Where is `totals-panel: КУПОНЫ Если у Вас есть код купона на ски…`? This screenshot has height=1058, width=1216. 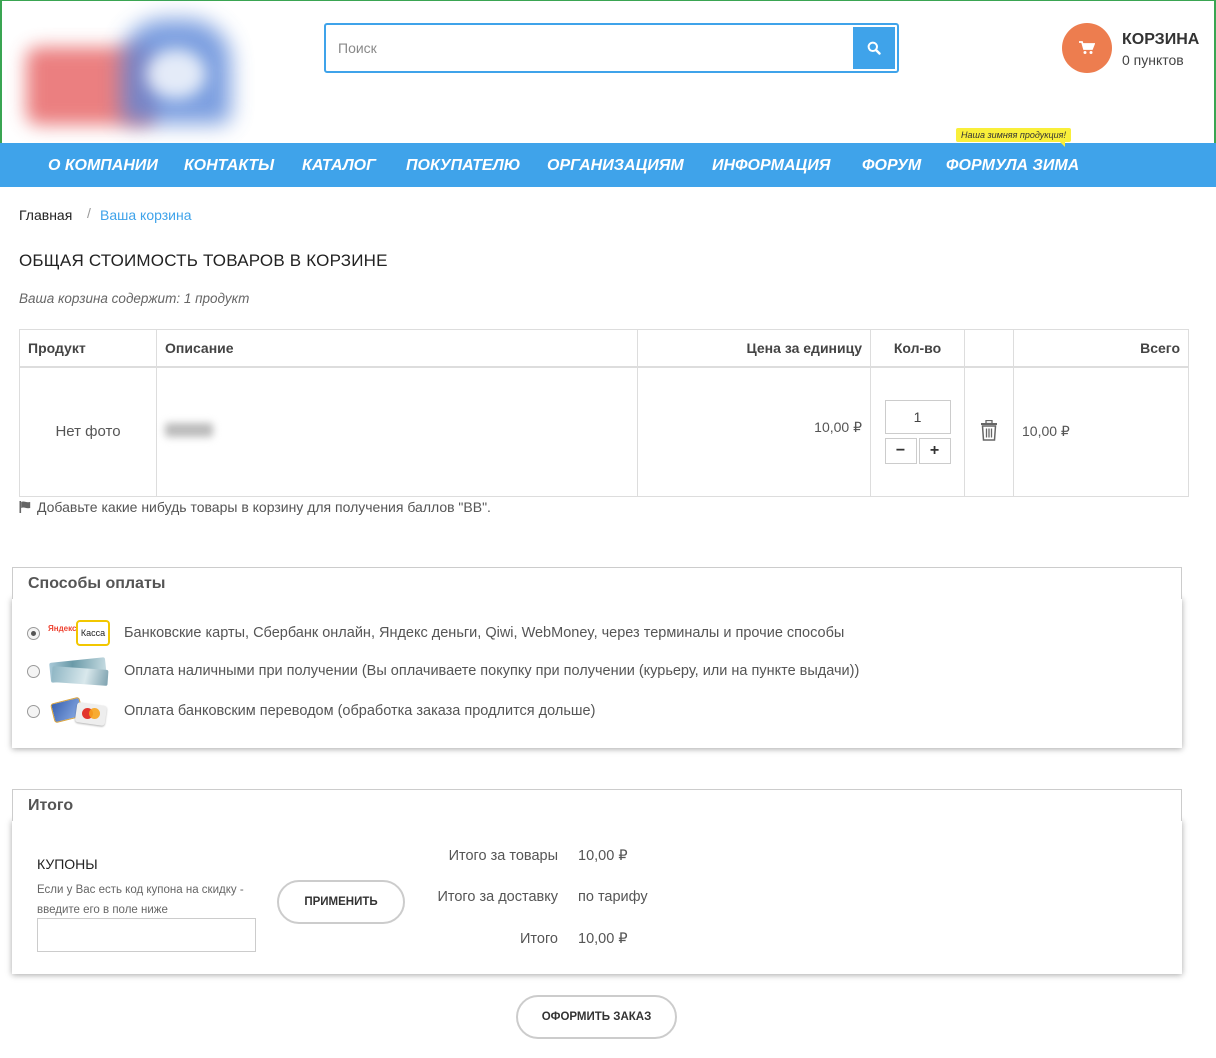 totals-panel: КУПОНЫ Если у Вас есть код купона на ски… is located at coordinates (597, 897).